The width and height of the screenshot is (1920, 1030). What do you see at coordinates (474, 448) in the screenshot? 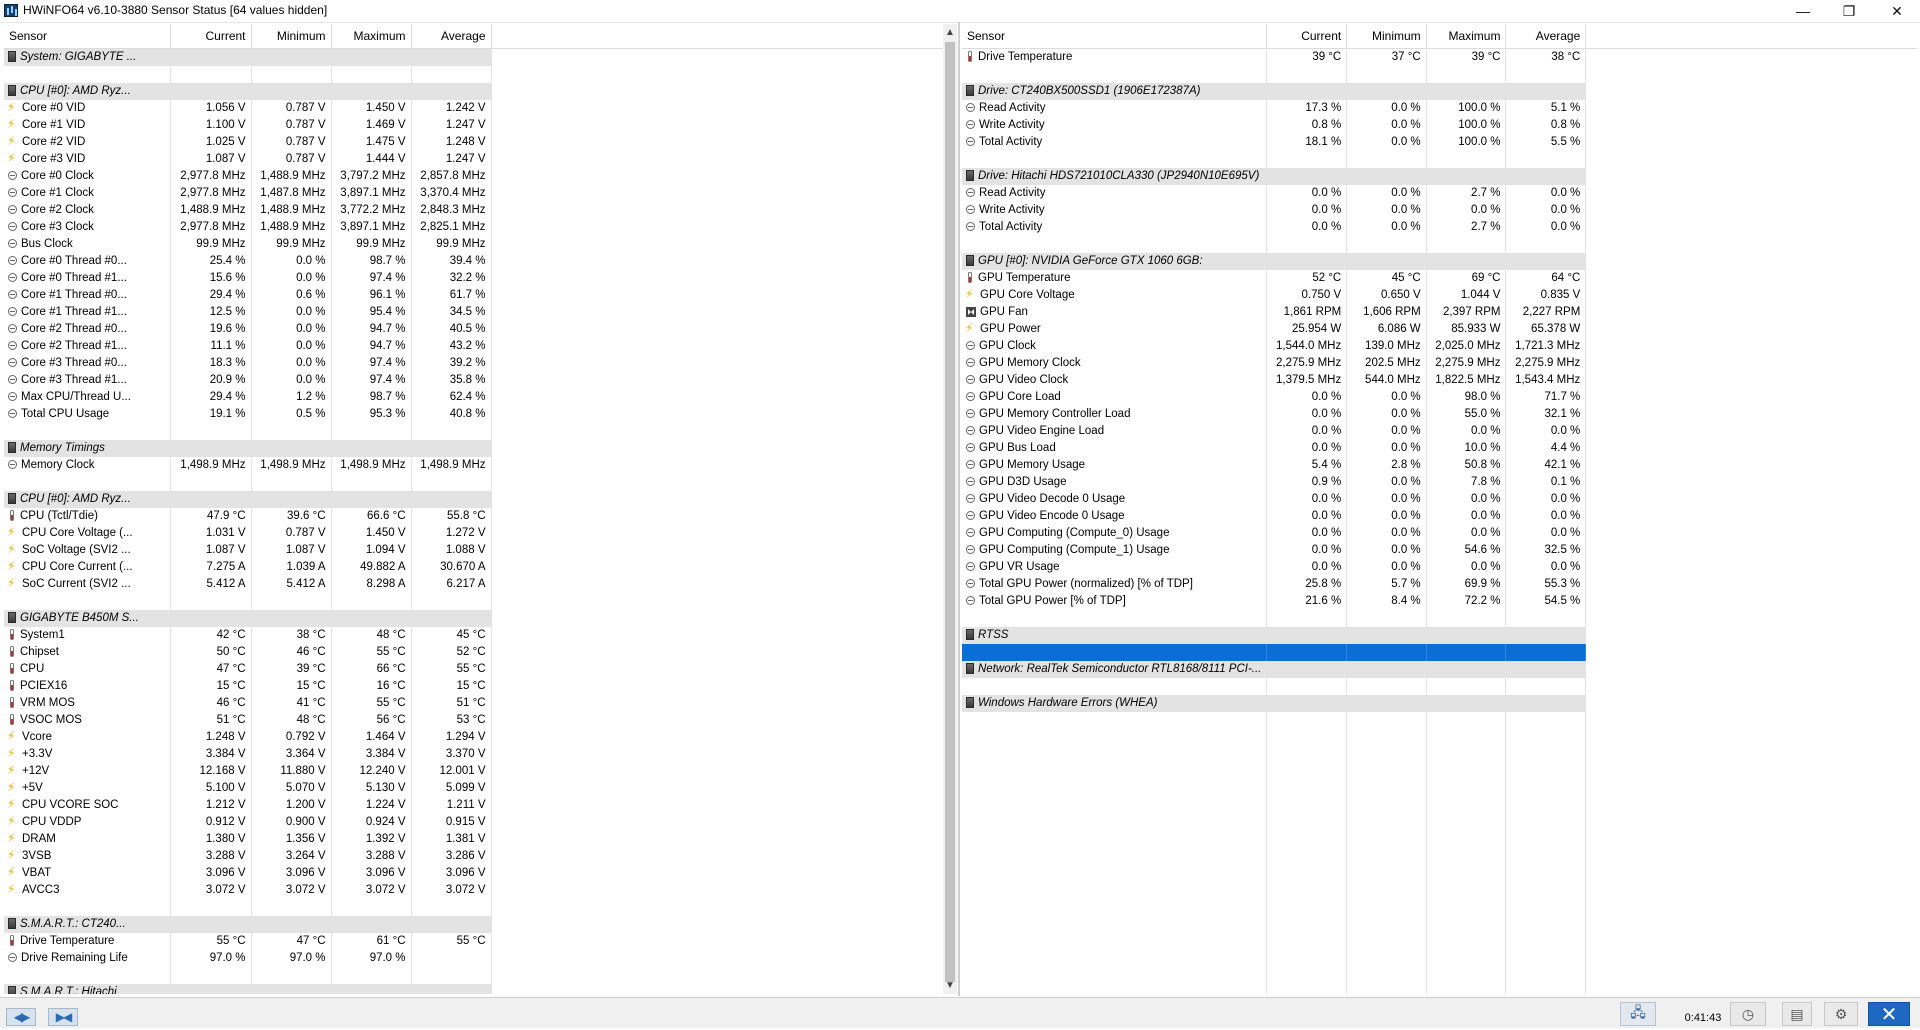
I see `sensor-group-row: Memory Timings` at bounding box center [474, 448].